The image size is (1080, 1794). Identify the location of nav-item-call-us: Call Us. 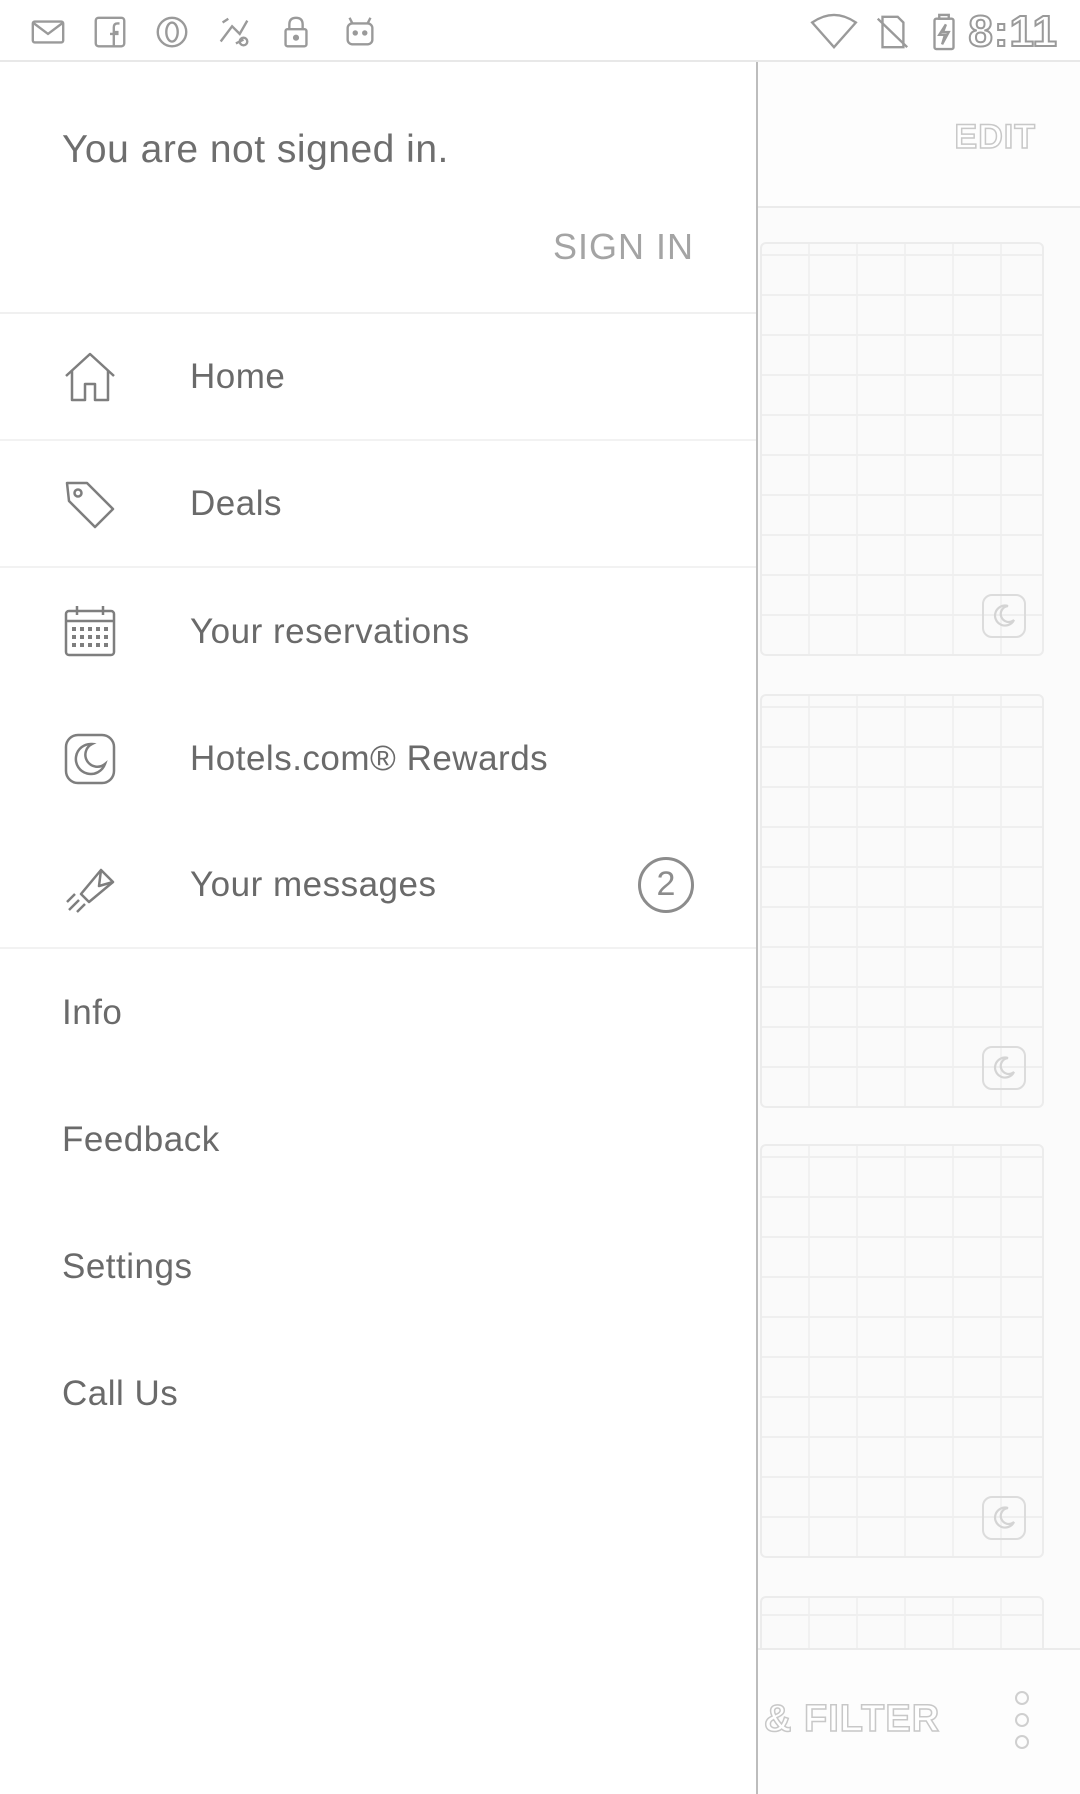
(378, 1393).